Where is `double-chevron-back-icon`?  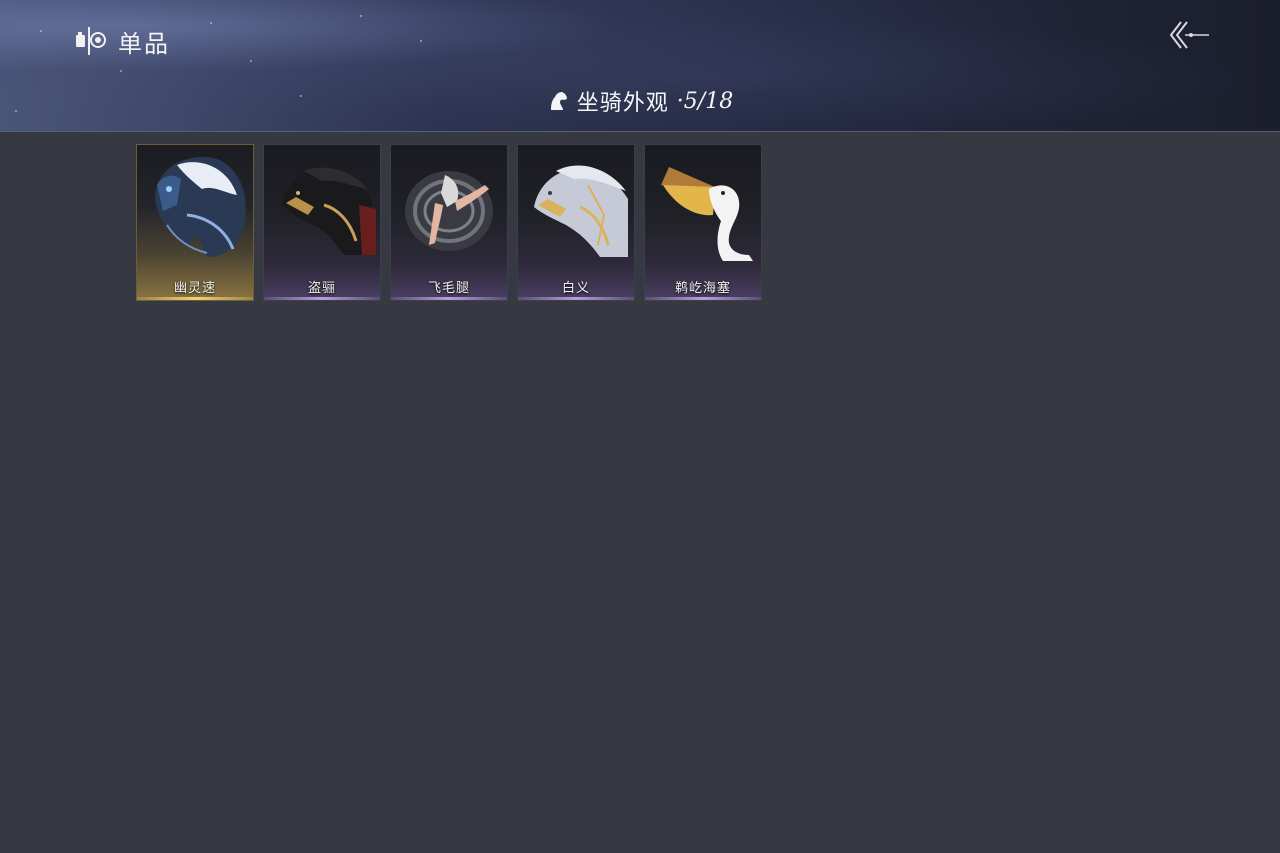 double-chevron-back-icon is located at coordinates (1189, 35).